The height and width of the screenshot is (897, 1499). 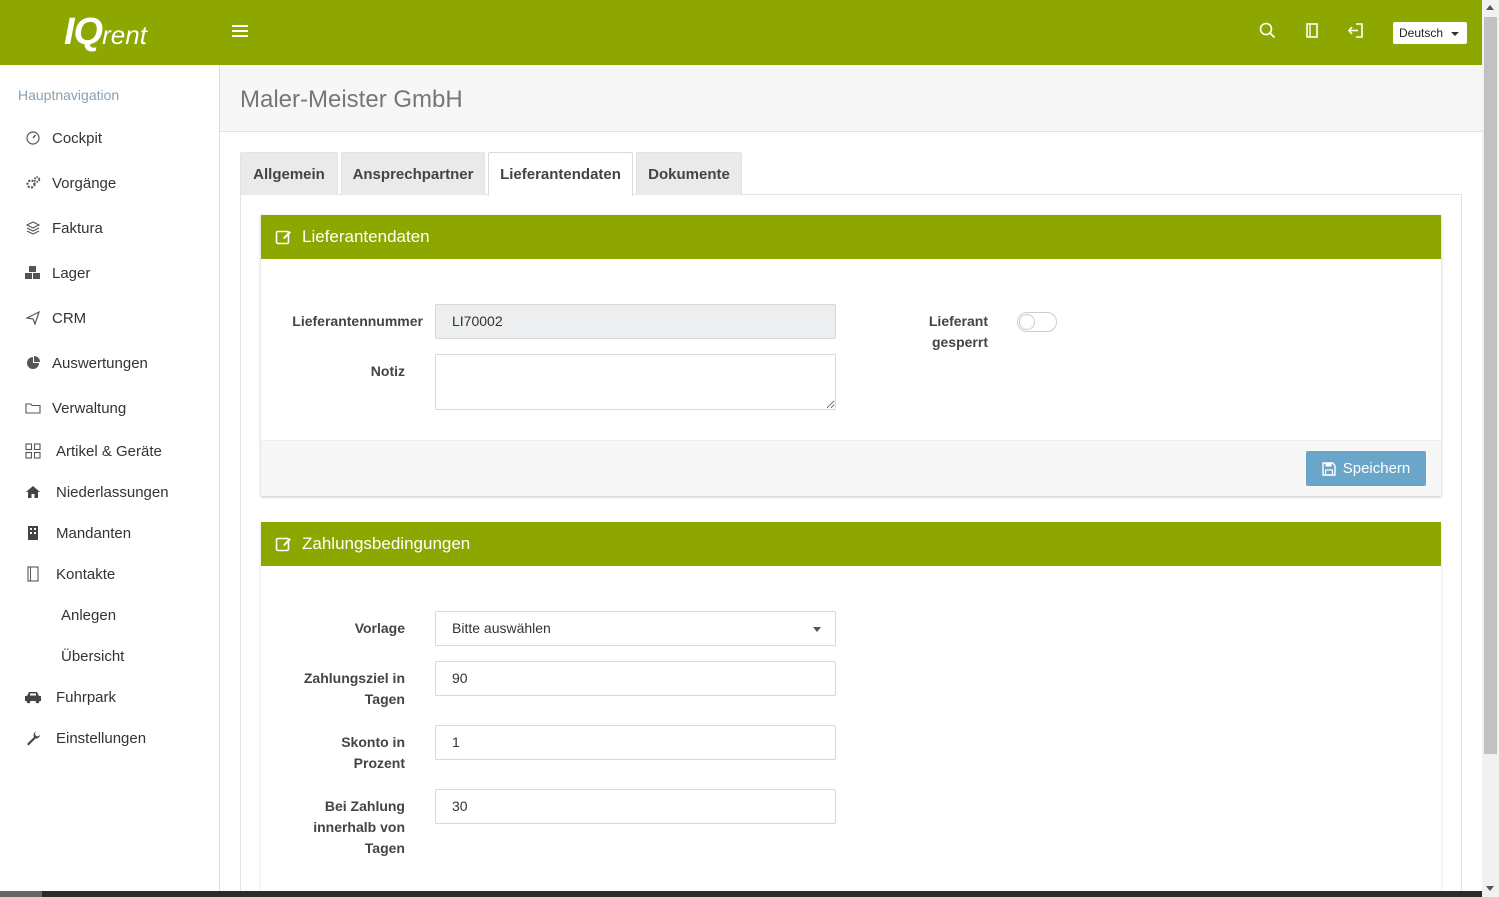 What do you see at coordinates (33, 492) in the screenshot?
I see `home-icon` at bounding box center [33, 492].